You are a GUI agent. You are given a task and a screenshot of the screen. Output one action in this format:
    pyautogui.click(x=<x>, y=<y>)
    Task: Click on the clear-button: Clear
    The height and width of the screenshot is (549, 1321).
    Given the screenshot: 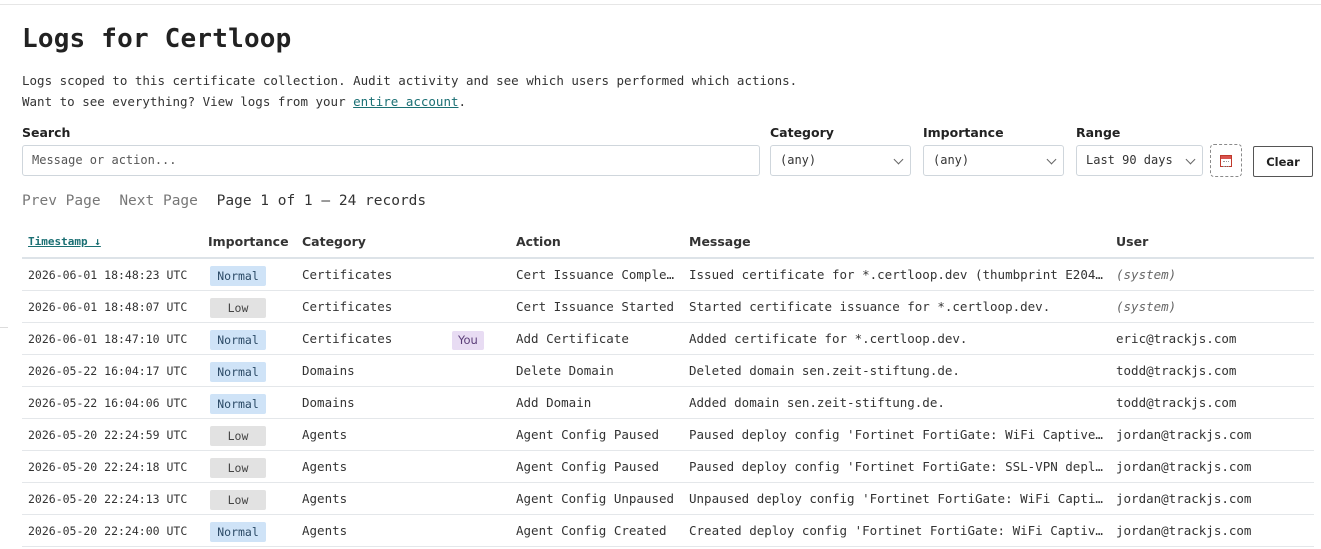 What is the action you would take?
    pyautogui.click(x=1283, y=161)
    